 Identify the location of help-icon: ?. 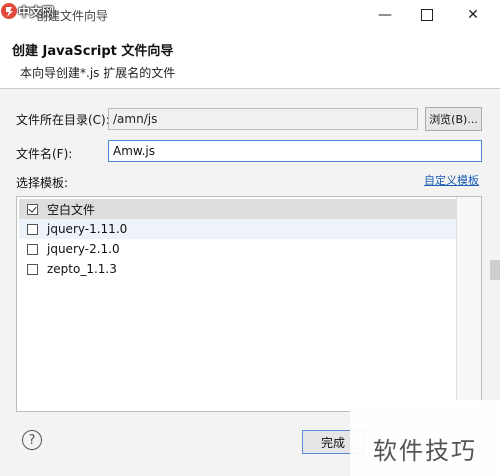
(32, 440).